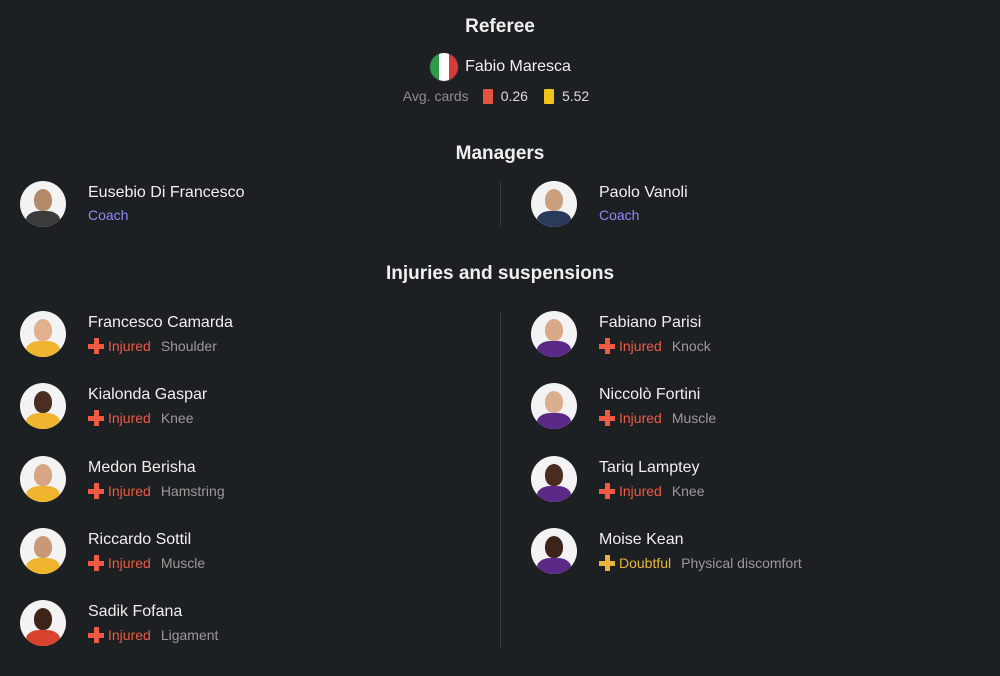  What do you see at coordinates (621, 334) in the screenshot?
I see `injury-row-away: Fabiano Parisi Injured Knock` at bounding box center [621, 334].